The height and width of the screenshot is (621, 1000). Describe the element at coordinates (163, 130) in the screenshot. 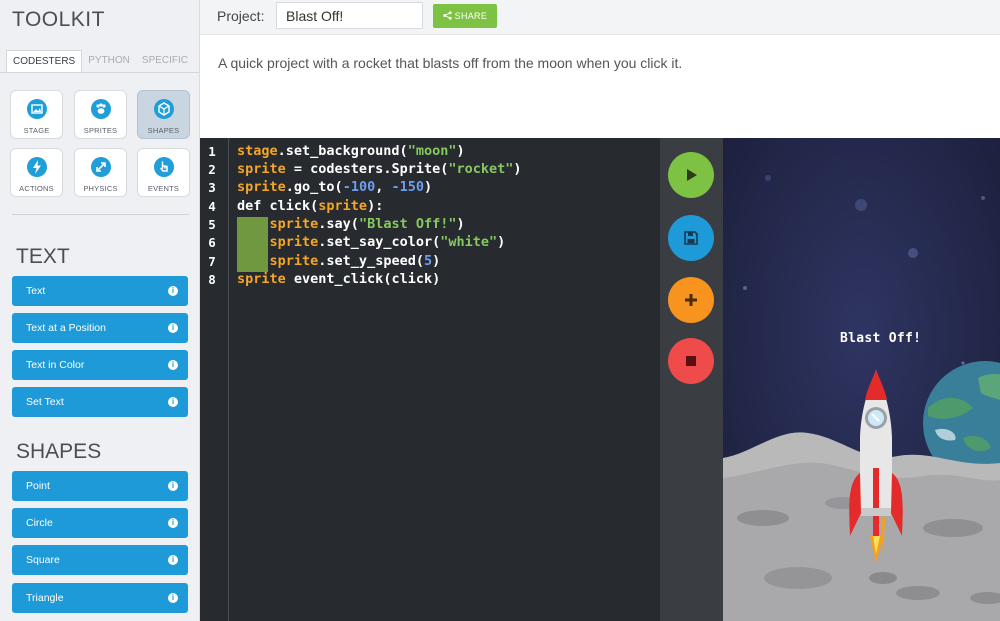

I see `tool-label: SHAPES` at that location.